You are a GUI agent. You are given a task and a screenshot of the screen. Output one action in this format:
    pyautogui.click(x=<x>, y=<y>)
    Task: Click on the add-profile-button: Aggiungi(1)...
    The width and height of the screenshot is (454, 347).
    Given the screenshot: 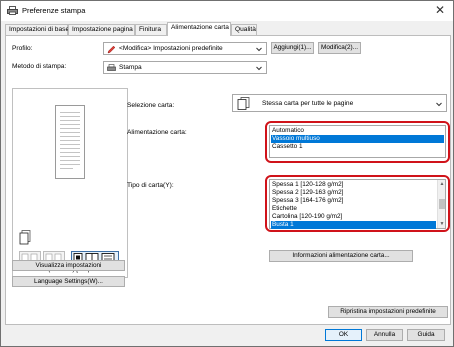 What is the action you would take?
    pyautogui.click(x=292, y=48)
    